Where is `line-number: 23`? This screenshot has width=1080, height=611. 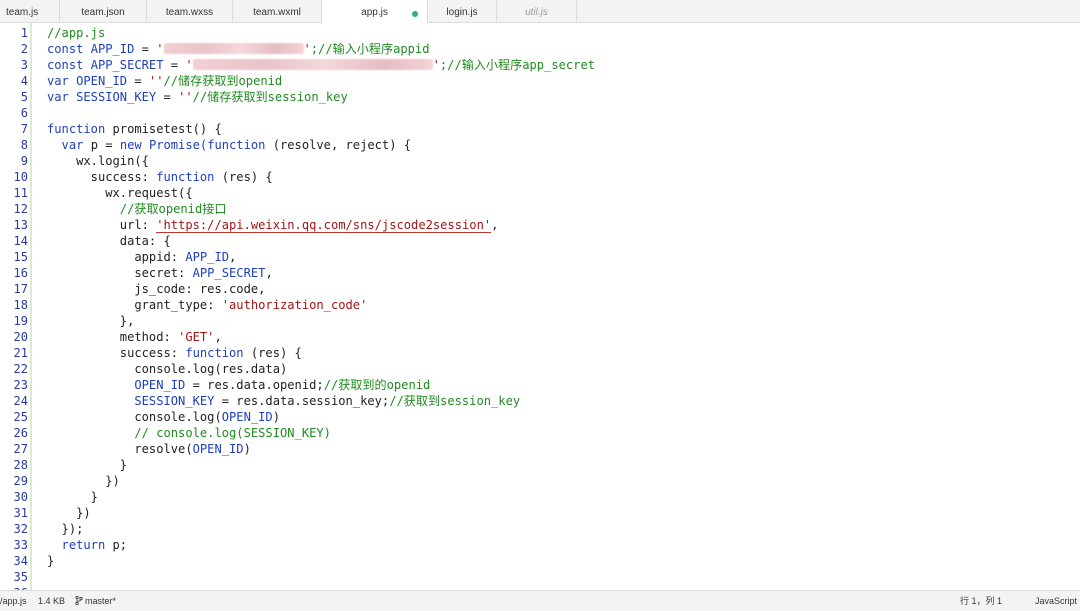
line-number: 23 is located at coordinates (20, 385).